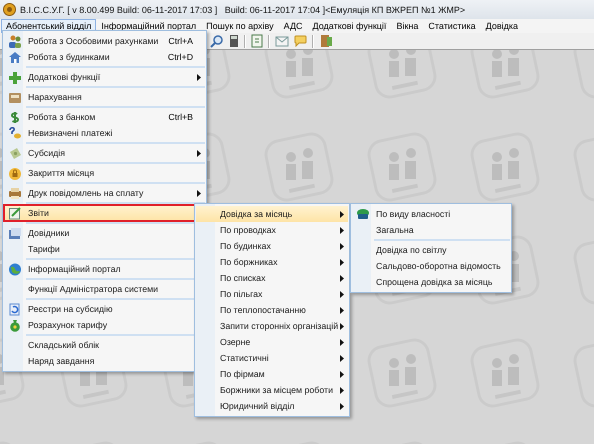 The image size is (594, 444). I want to click on menu-item: По виду власності, so click(431, 214).